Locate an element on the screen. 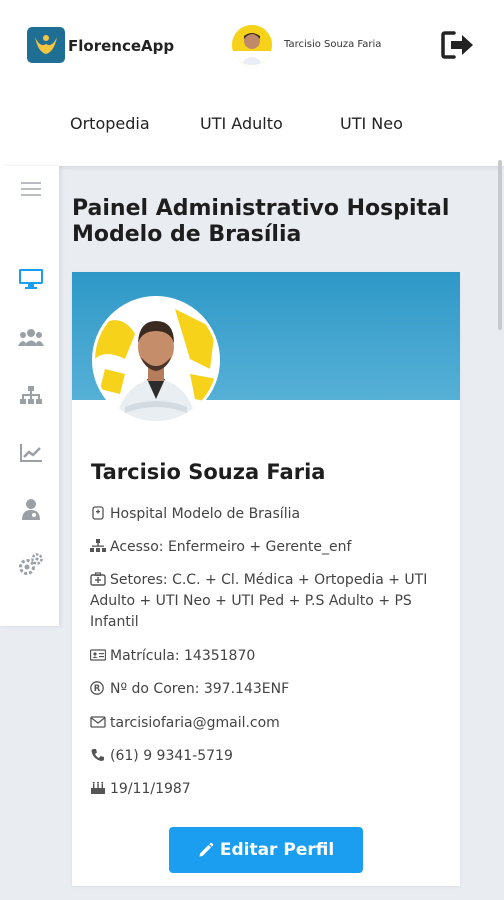  sidebar-item-professionals is located at coordinates (31, 509).